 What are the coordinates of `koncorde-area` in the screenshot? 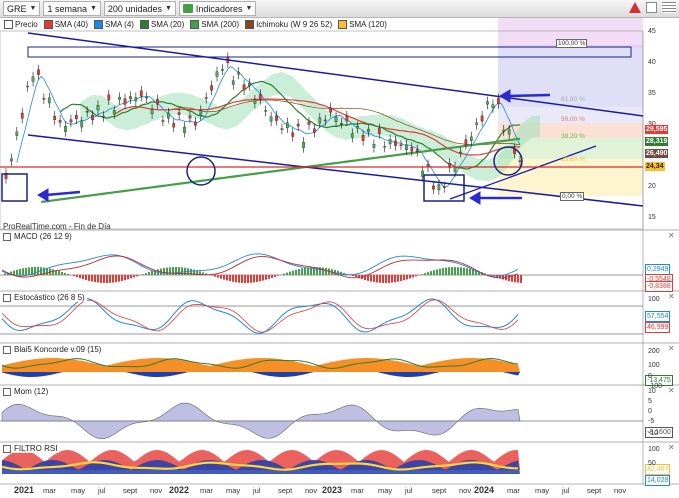 It's located at (261, 365).